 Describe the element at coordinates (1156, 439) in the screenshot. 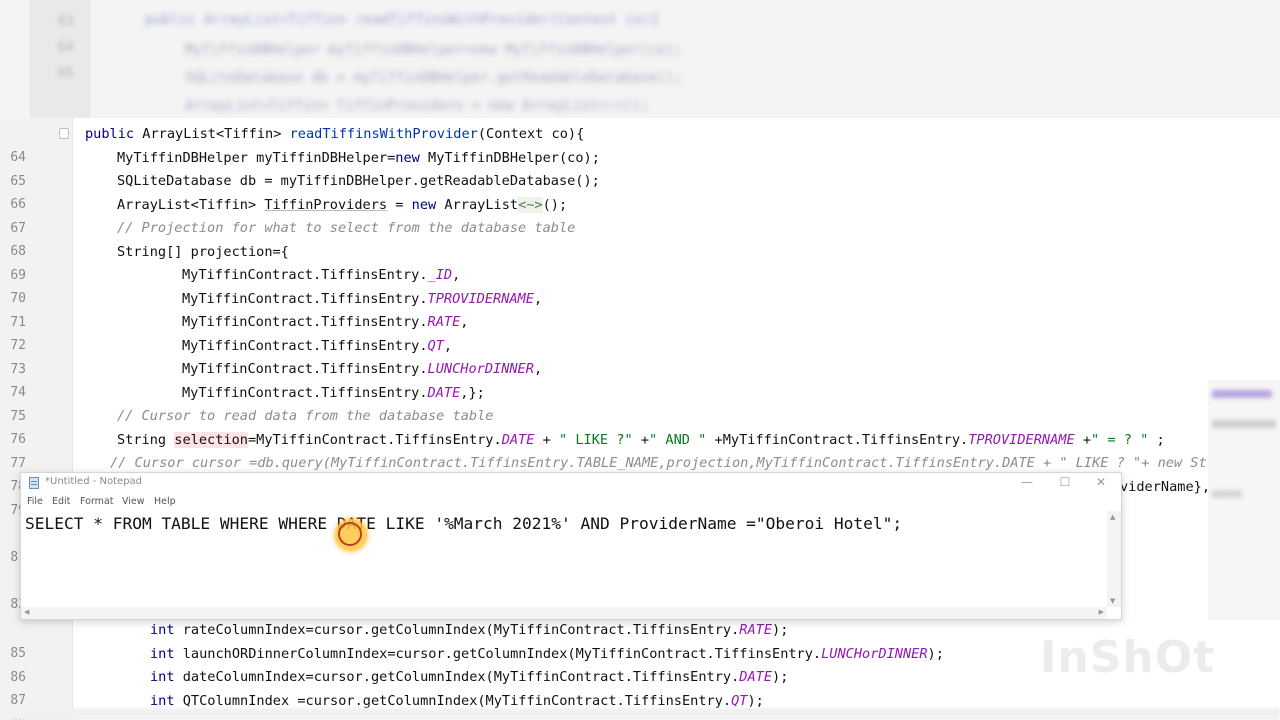

I see `code-text: ;` at that location.